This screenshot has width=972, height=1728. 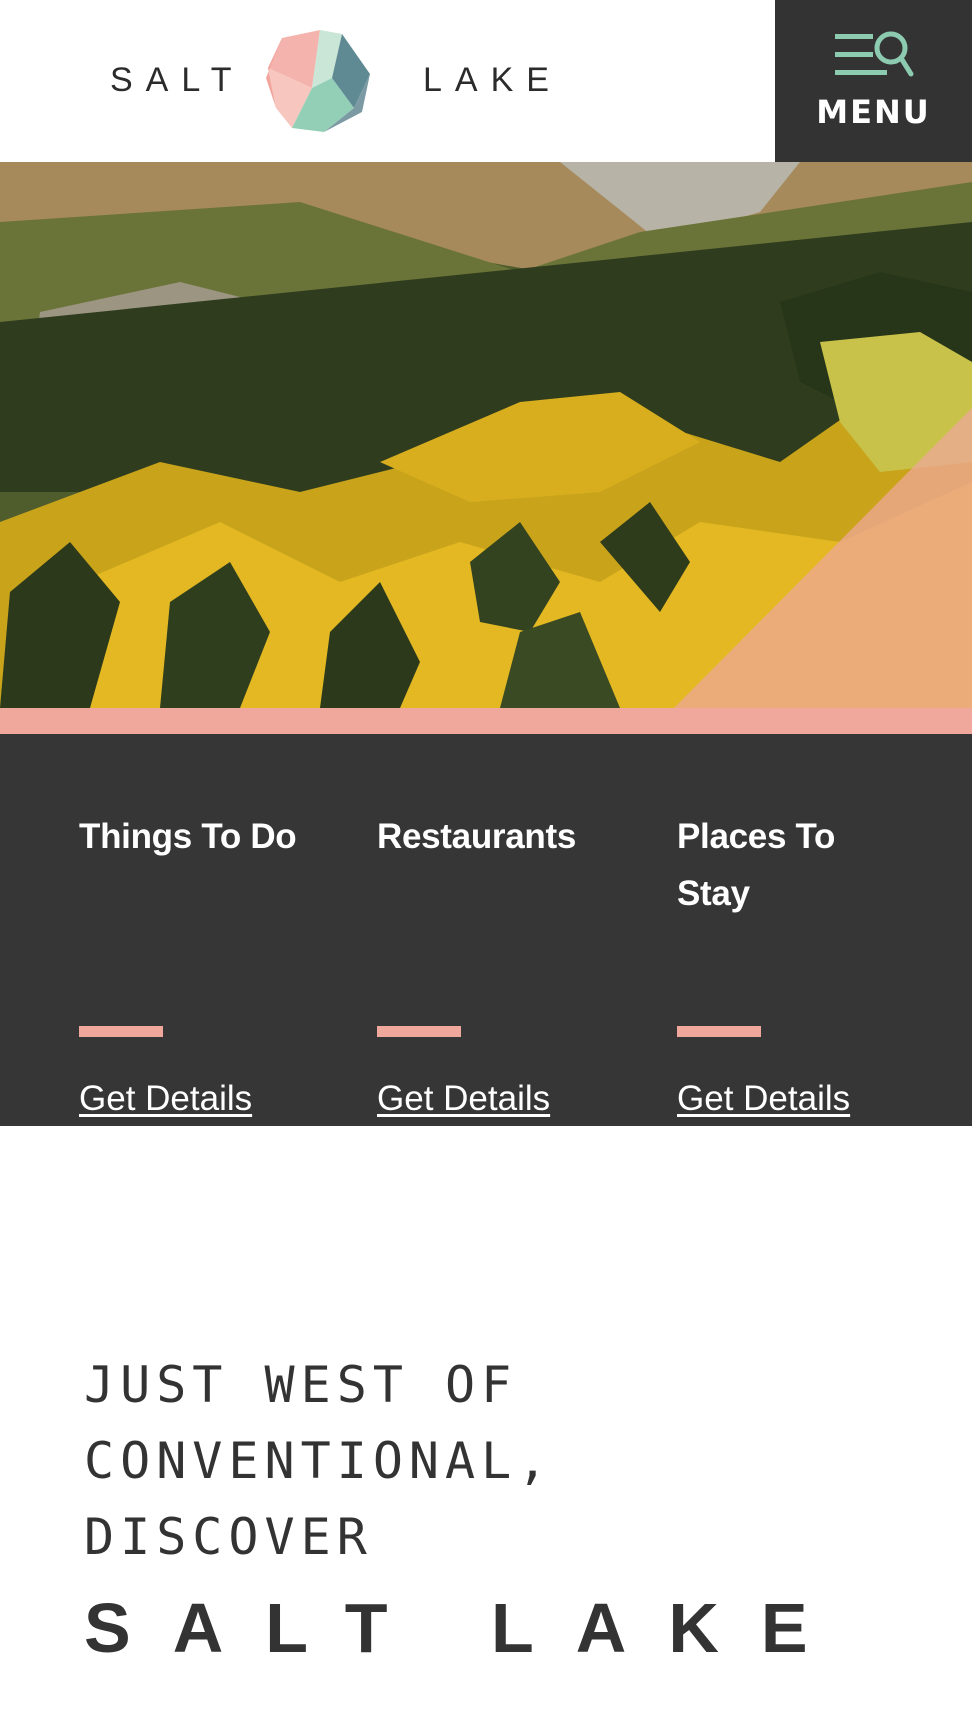 I want to click on quick-link-title: Things To Do, so click(x=188, y=836).